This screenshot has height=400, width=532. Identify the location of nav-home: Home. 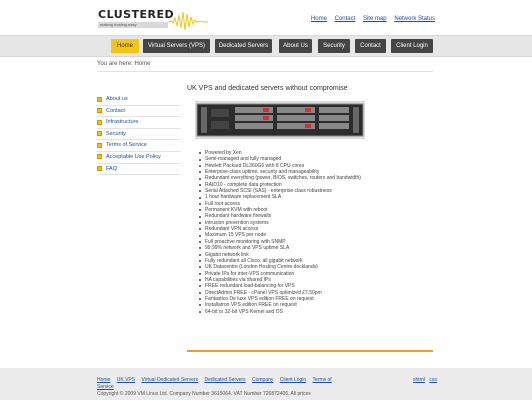
(125, 46).